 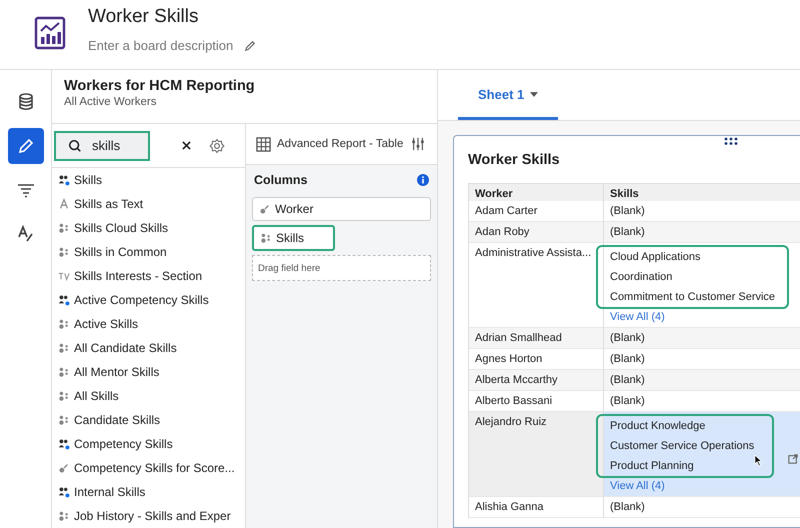 I want to click on report-type-label: Advanced Report - Table, so click(x=340, y=144).